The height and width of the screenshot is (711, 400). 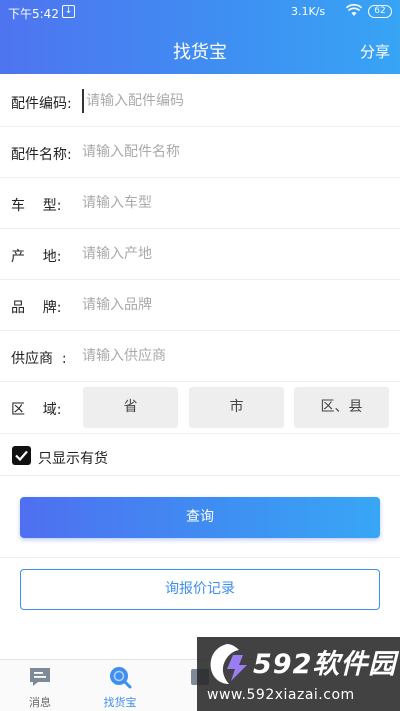 I want to click on brand-row: 品 牌:, so click(x=200, y=305).